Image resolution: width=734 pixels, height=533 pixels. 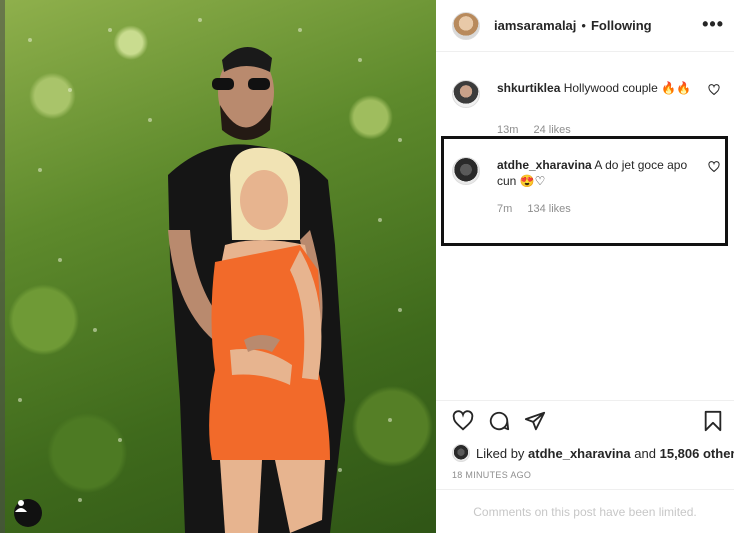 I want to click on more-icon: •••, so click(x=713, y=24).